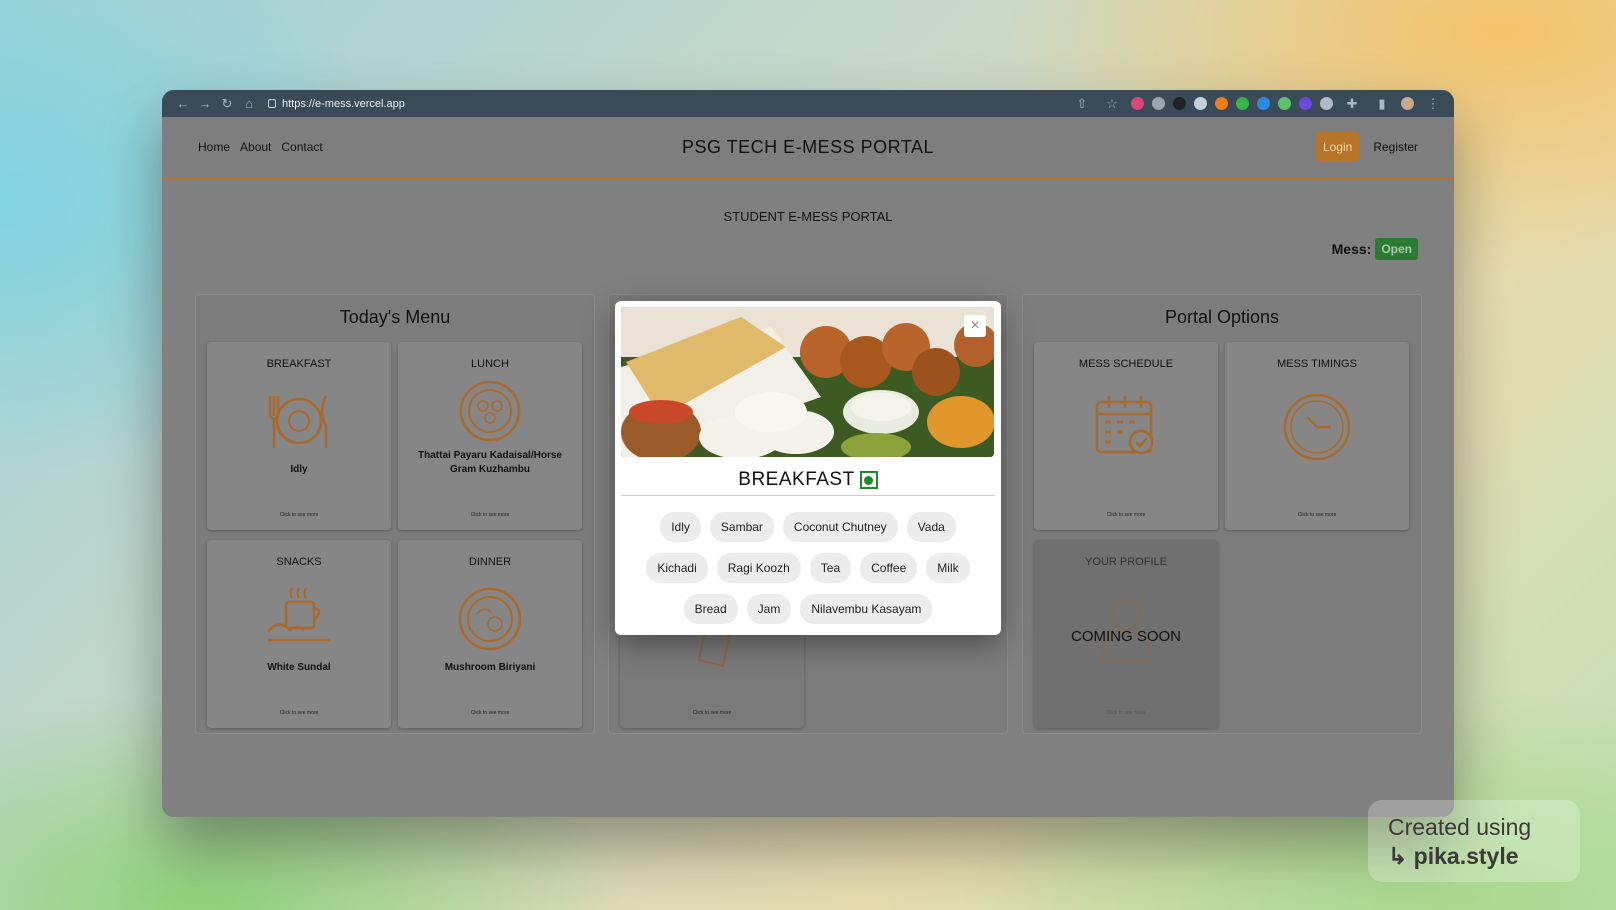 The height and width of the screenshot is (910, 1616). Describe the element at coordinates (868, 480) in the screenshot. I see `veg-indicator-icon` at that location.